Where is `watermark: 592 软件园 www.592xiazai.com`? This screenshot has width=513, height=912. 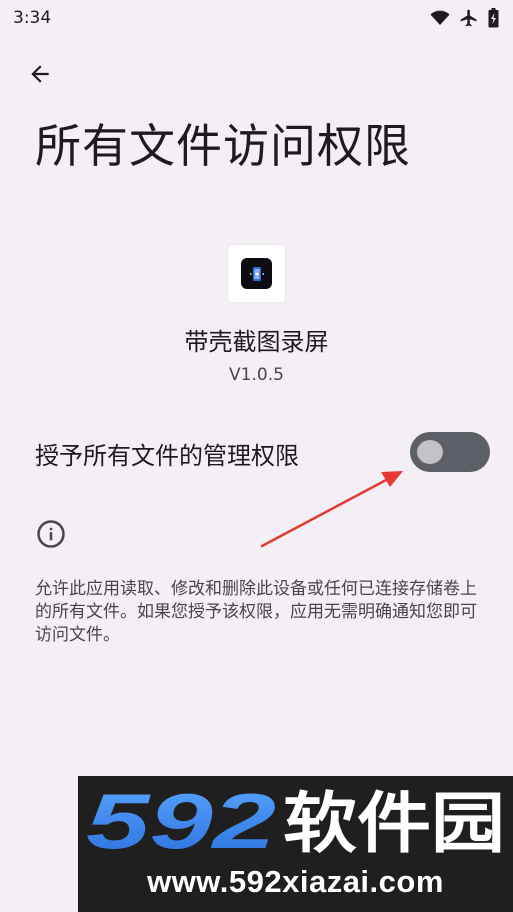 watermark: 592 软件园 www.592xiazai.com is located at coordinates (295, 844).